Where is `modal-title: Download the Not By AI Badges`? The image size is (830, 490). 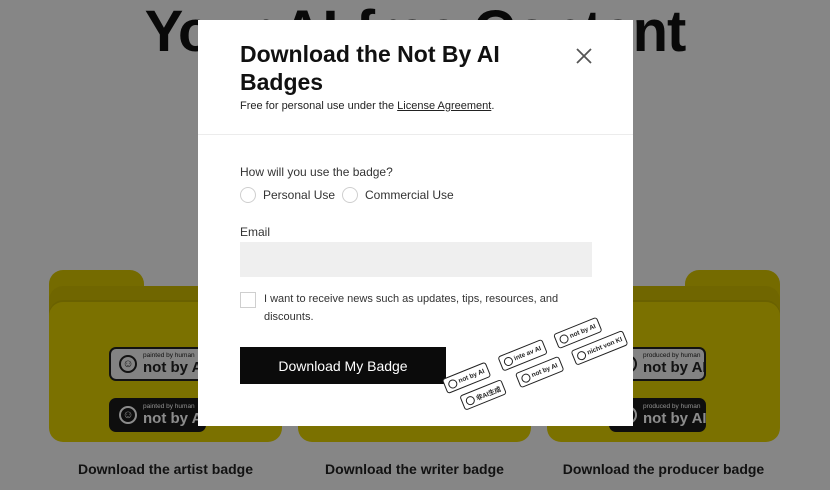
modal-title: Download the Not By AI Badges is located at coordinates (370, 68).